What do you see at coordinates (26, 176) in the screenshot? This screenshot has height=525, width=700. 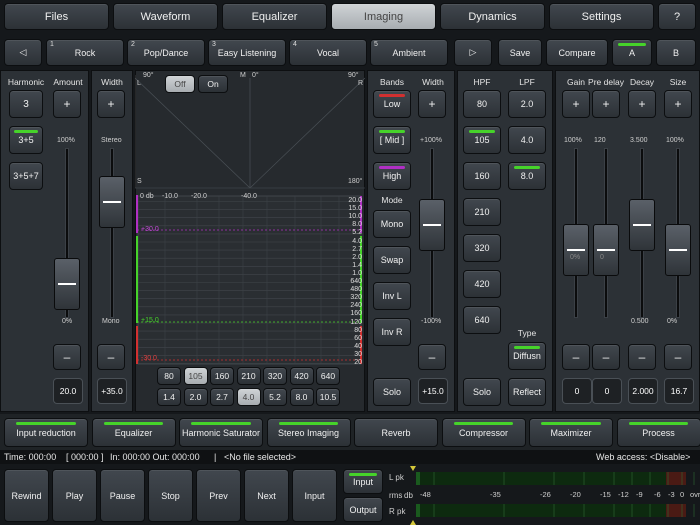 I see `harmonic-357-button: 3+5+7` at bounding box center [26, 176].